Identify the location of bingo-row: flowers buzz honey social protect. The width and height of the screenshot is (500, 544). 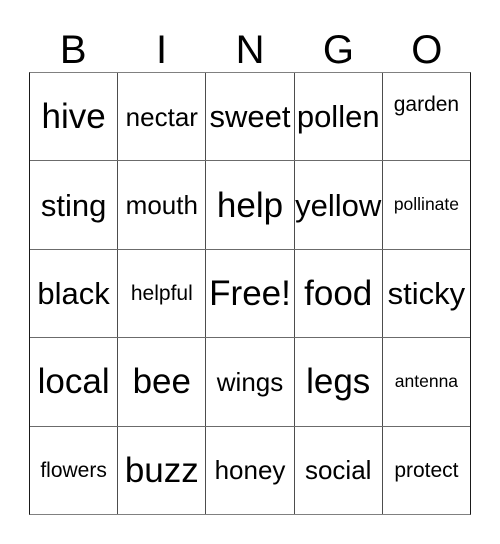
(250, 470).